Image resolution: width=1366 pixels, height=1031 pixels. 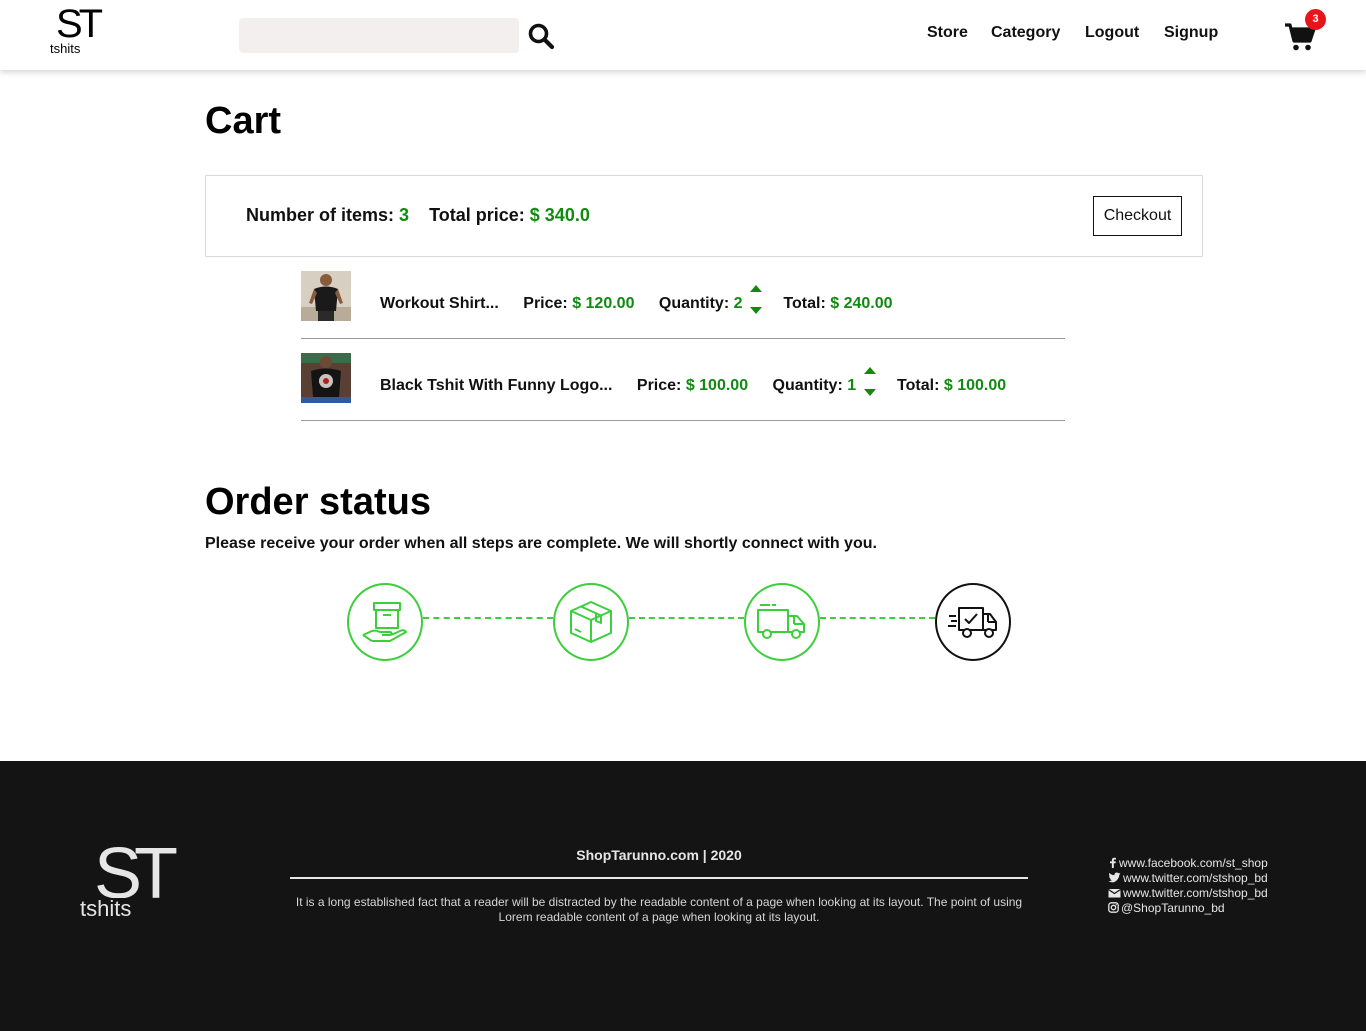 I want to click on items-label: Number of items:, so click(x=320, y=215).